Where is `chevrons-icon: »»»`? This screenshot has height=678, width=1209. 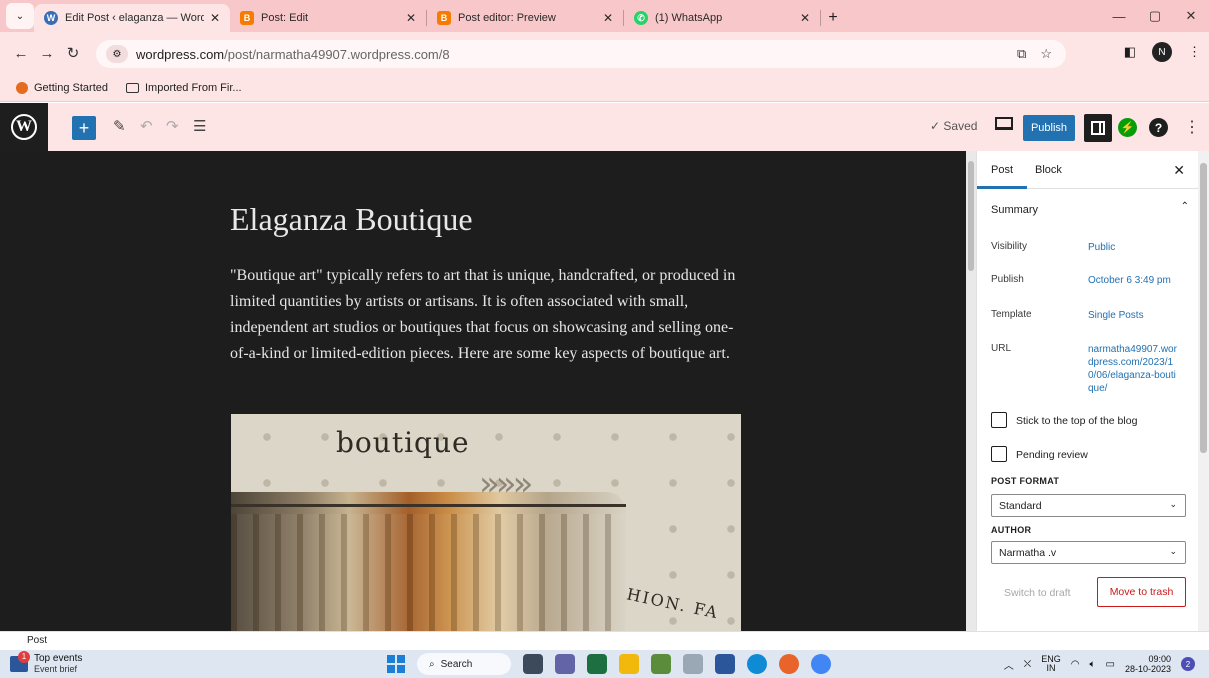
chevrons-icon: »»» is located at coordinates (506, 484).